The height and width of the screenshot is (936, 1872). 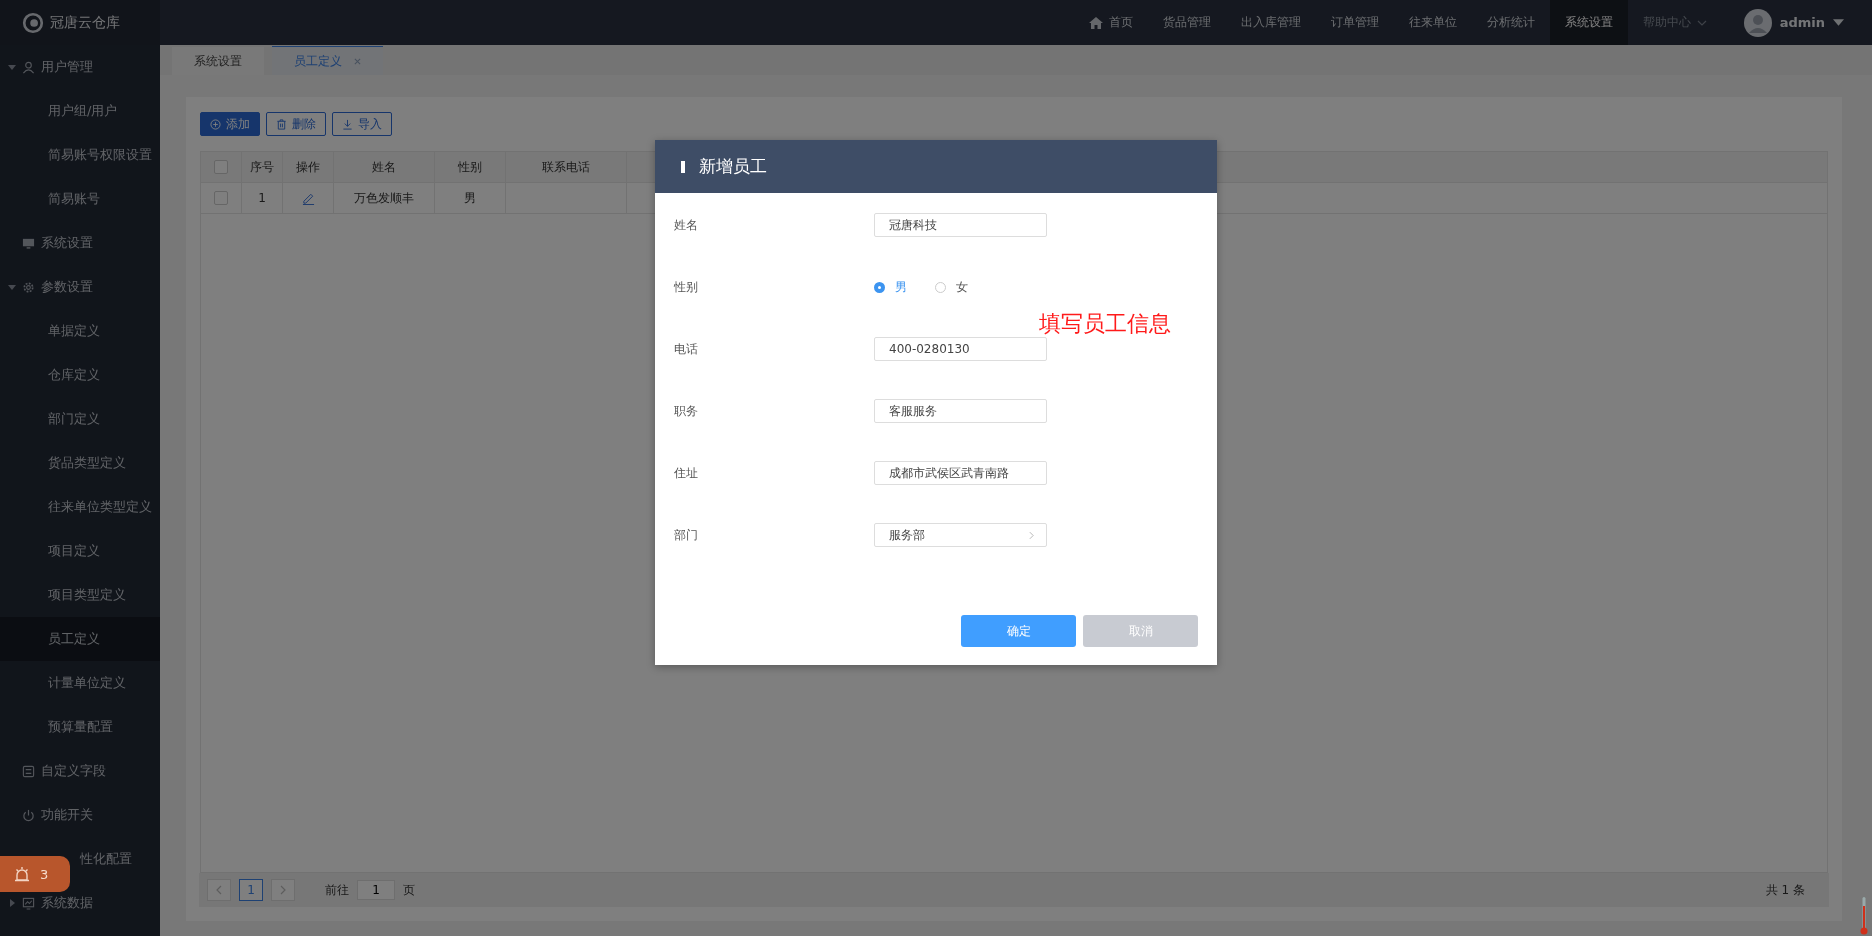 What do you see at coordinates (80, 595) in the screenshot?
I see `sidebar-item: 项目类型定义` at bounding box center [80, 595].